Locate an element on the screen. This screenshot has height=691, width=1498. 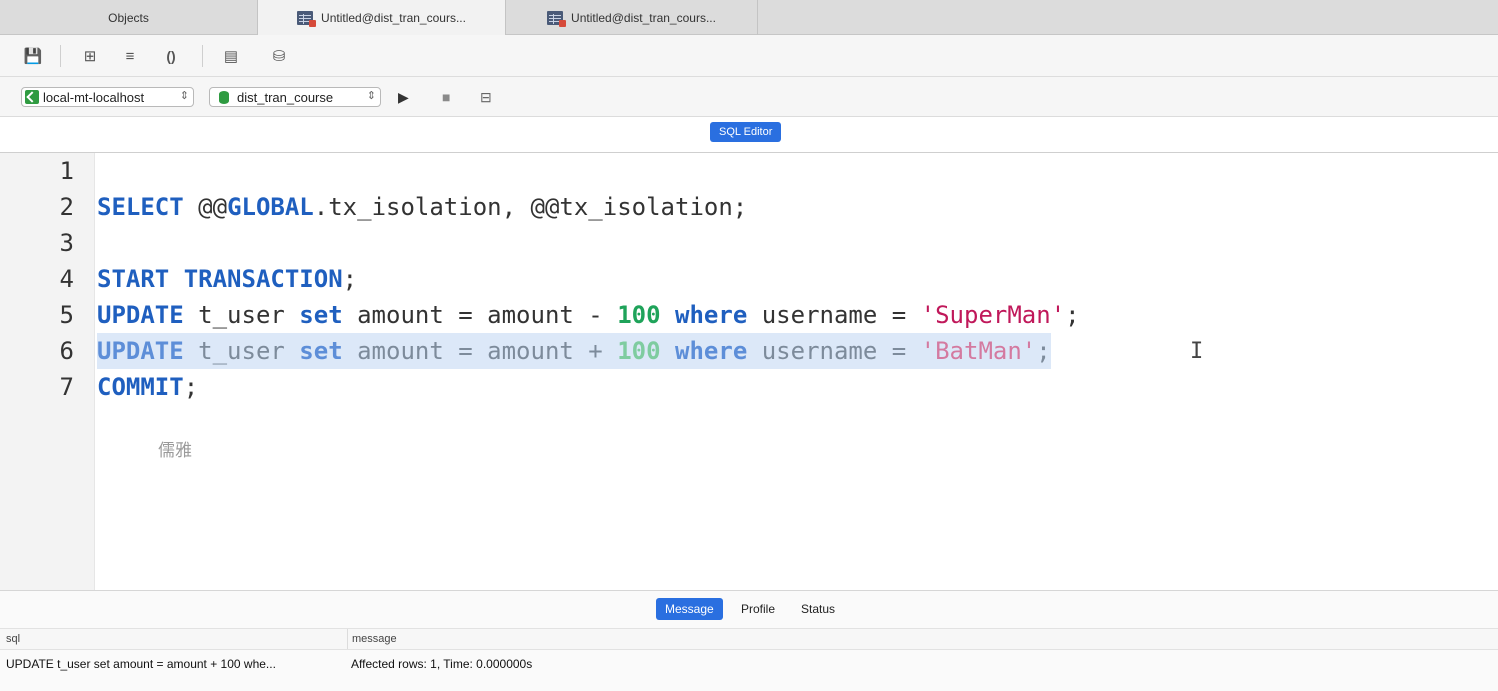
line-number: 3 is located at coordinates (66, 243).